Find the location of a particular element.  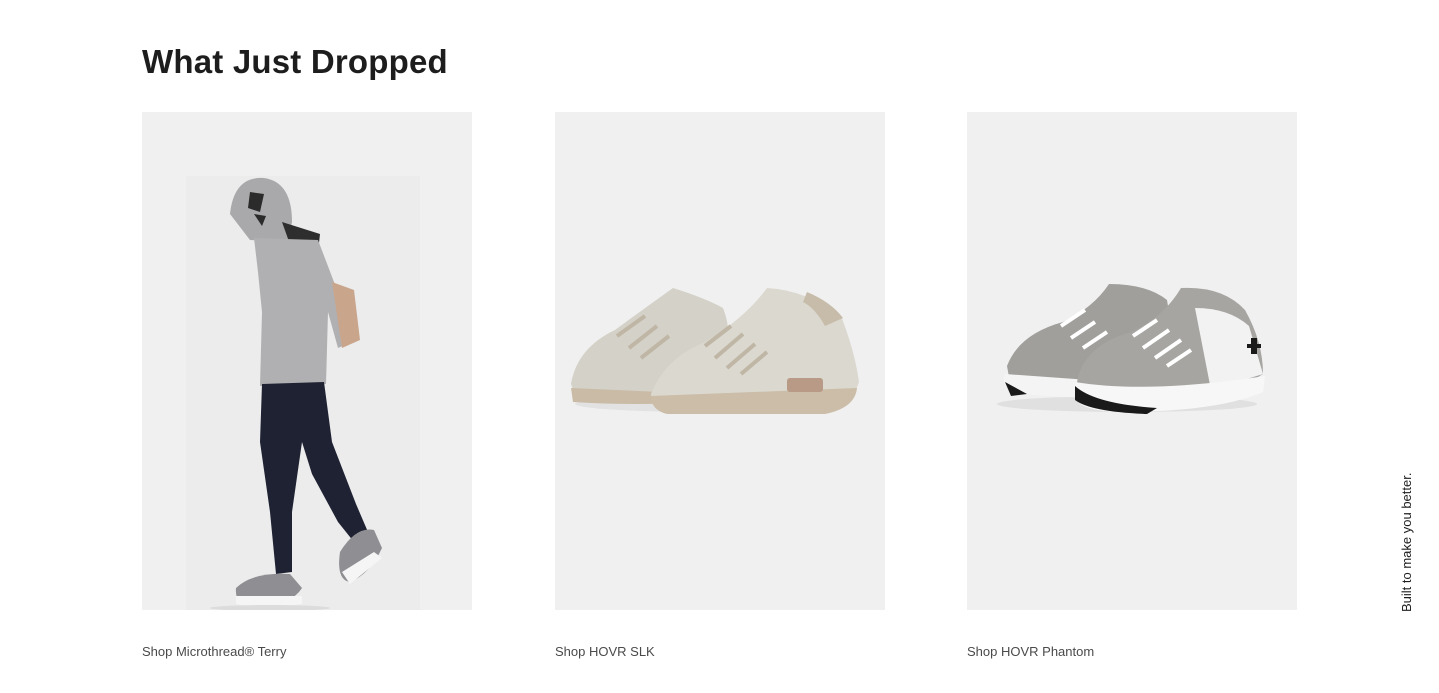

shop-hovr-slk-link: Shop HOVR SLK is located at coordinates (605, 652).